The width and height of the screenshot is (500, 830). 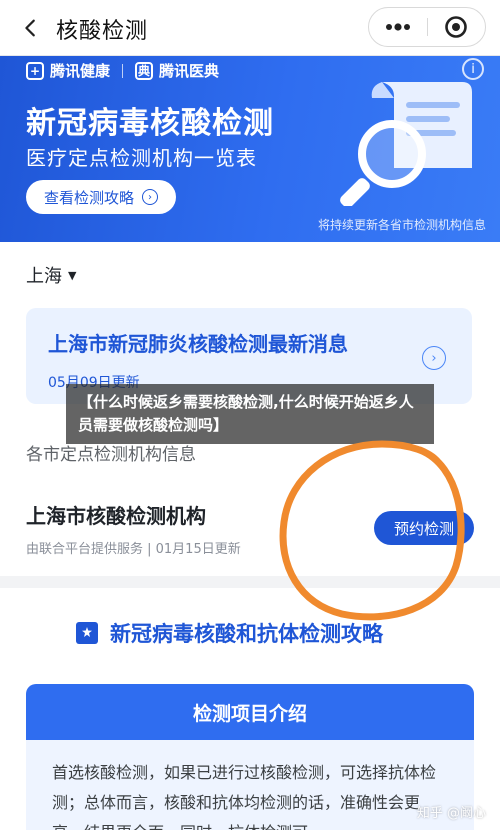 What do you see at coordinates (35, 70) in the screenshot?
I see `plus-icon: +` at bounding box center [35, 70].